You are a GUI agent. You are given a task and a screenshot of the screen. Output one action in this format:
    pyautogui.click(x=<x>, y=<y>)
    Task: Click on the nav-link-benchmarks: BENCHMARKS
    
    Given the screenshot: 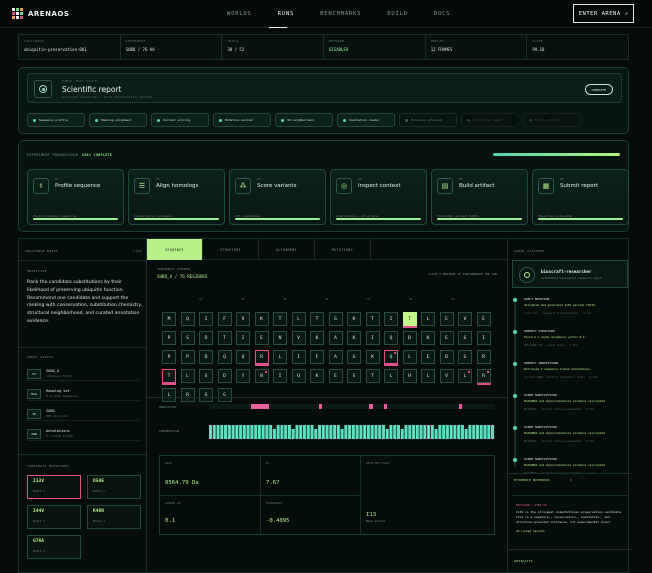 What is the action you would take?
    pyautogui.click(x=340, y=14)
    